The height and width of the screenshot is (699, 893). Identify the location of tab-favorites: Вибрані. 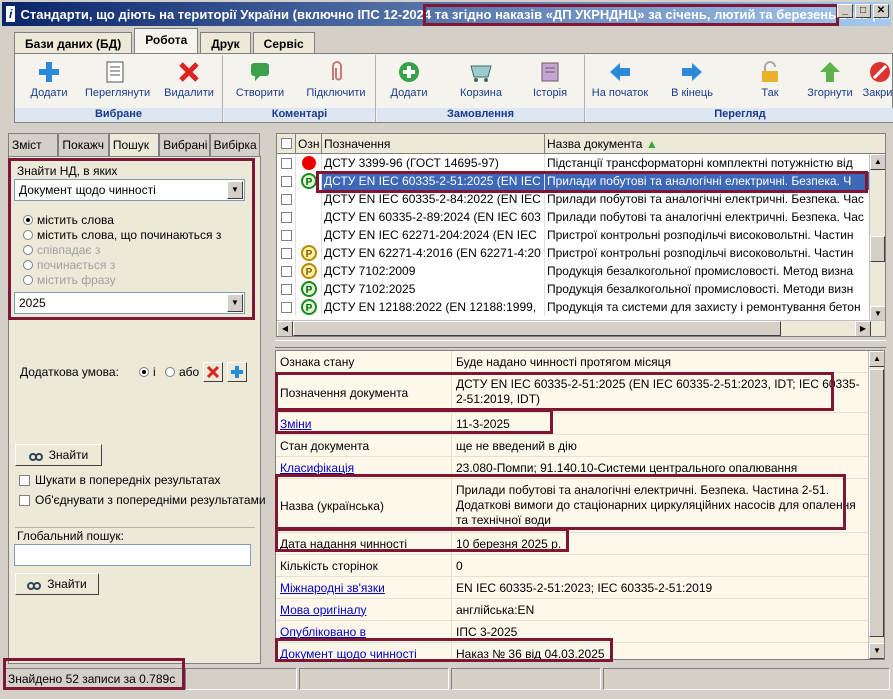
(184, 145).